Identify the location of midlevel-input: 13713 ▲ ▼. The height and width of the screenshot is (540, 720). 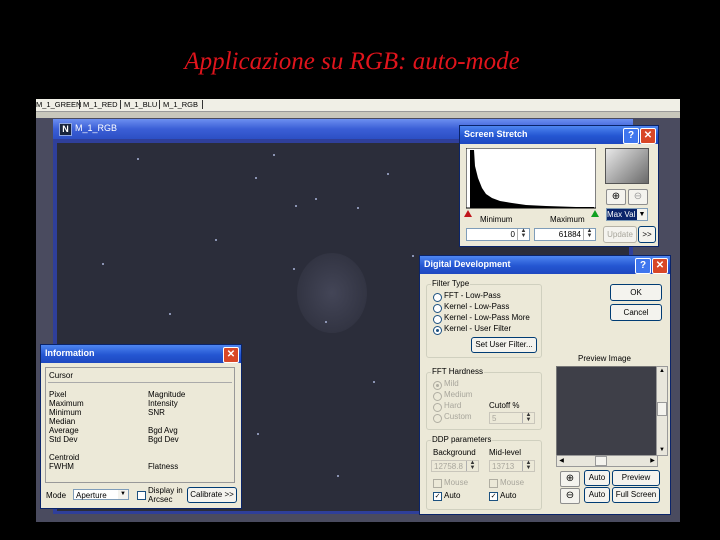
(512, 466).